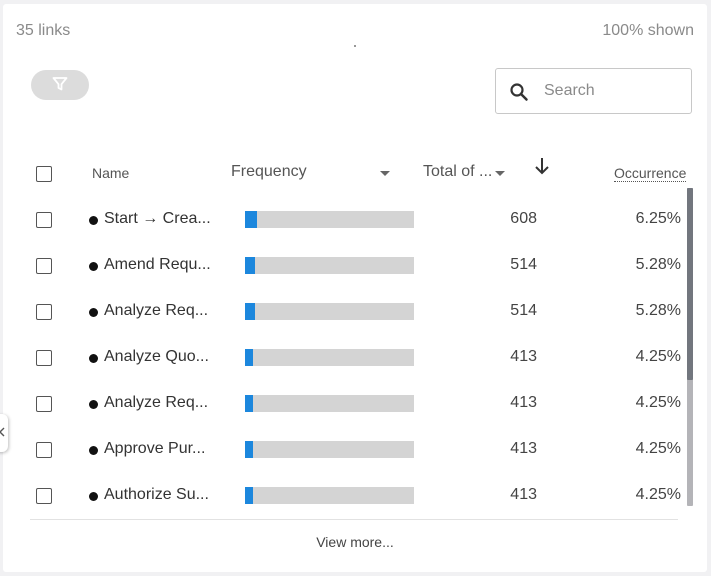  I want to click on table-row: Start → Crea... 608 6.25%, so click(348, 231).